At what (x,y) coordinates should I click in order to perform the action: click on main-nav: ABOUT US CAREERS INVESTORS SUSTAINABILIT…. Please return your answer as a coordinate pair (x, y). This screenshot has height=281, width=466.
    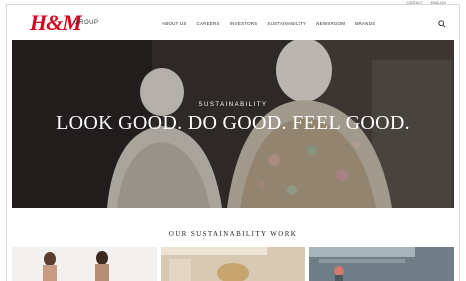
    Looking at the image, I should click on (268, 23).